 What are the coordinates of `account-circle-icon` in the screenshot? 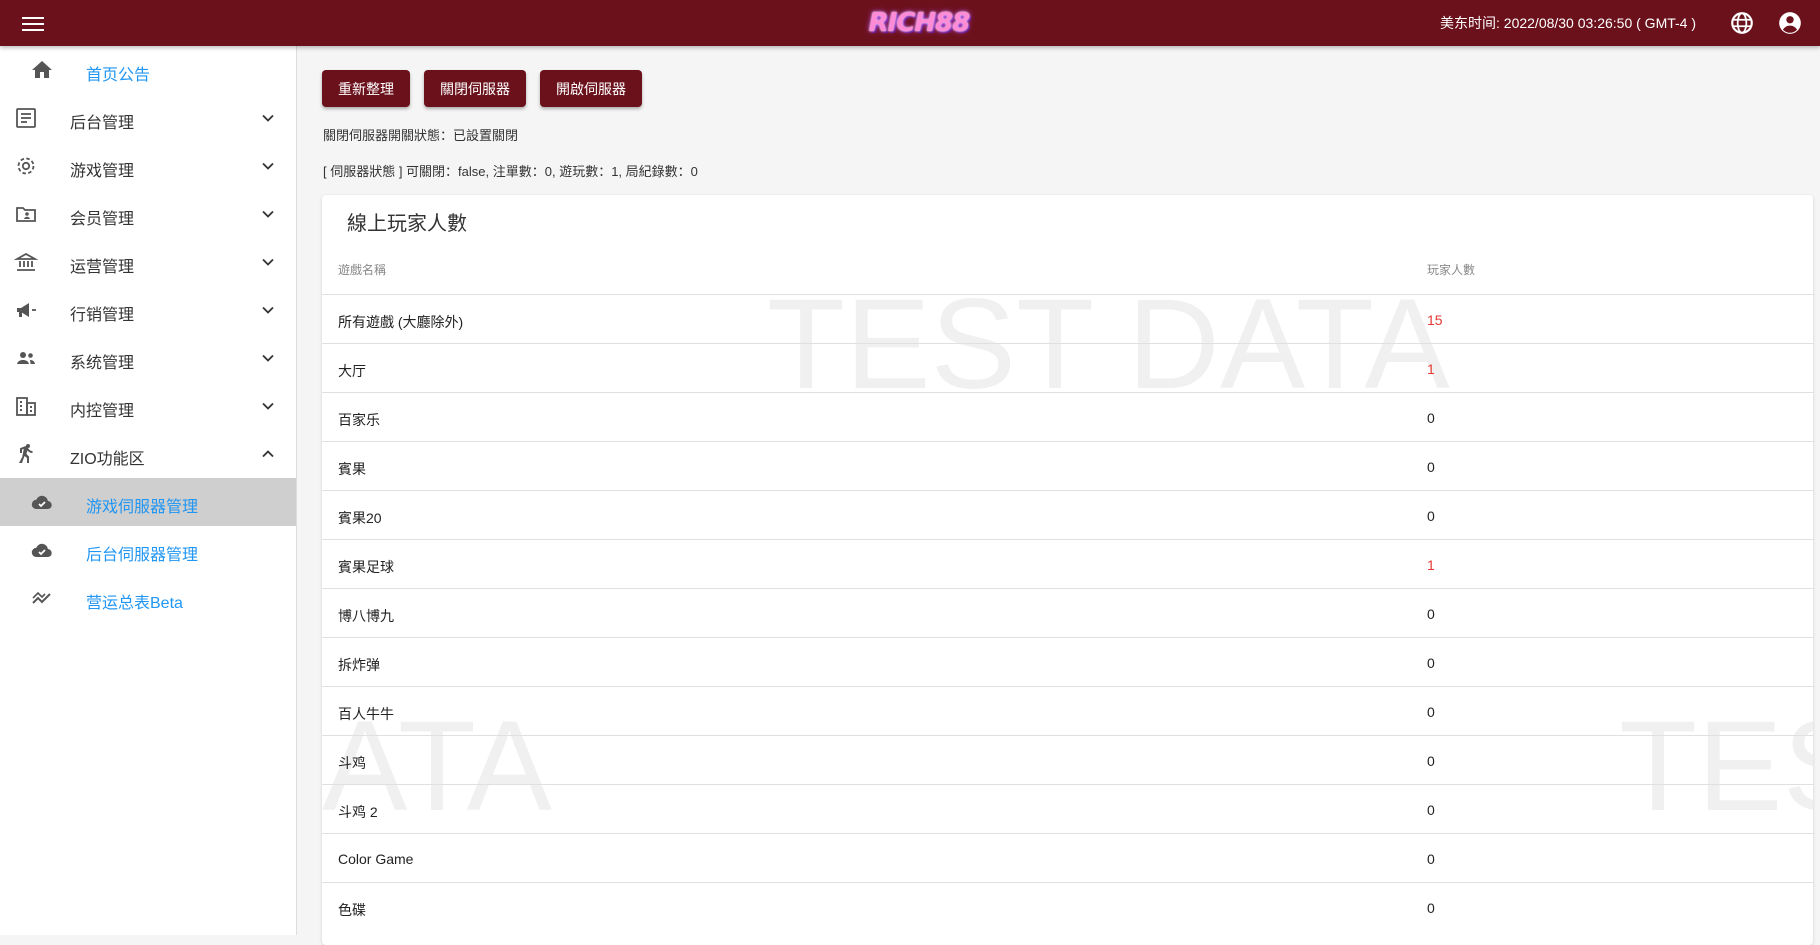 It's located at (1790, 23).